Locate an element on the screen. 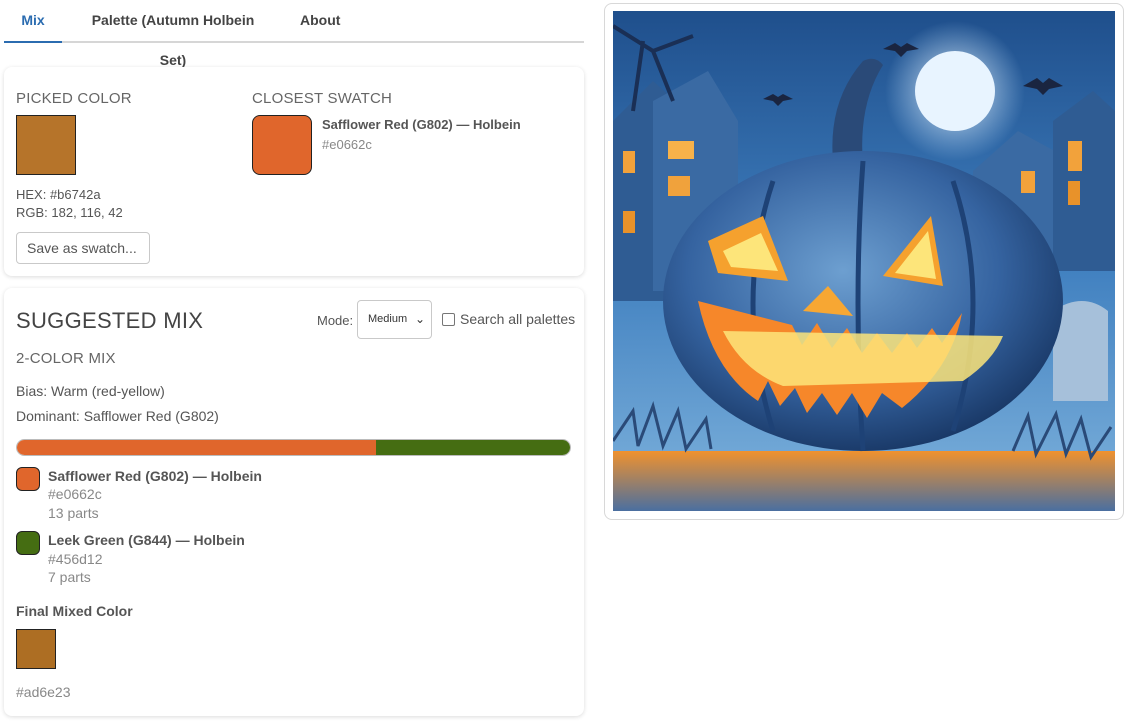 This screenshot has height=725, width=1124. mode-label: Mode: is located at coordinates (335, 320).